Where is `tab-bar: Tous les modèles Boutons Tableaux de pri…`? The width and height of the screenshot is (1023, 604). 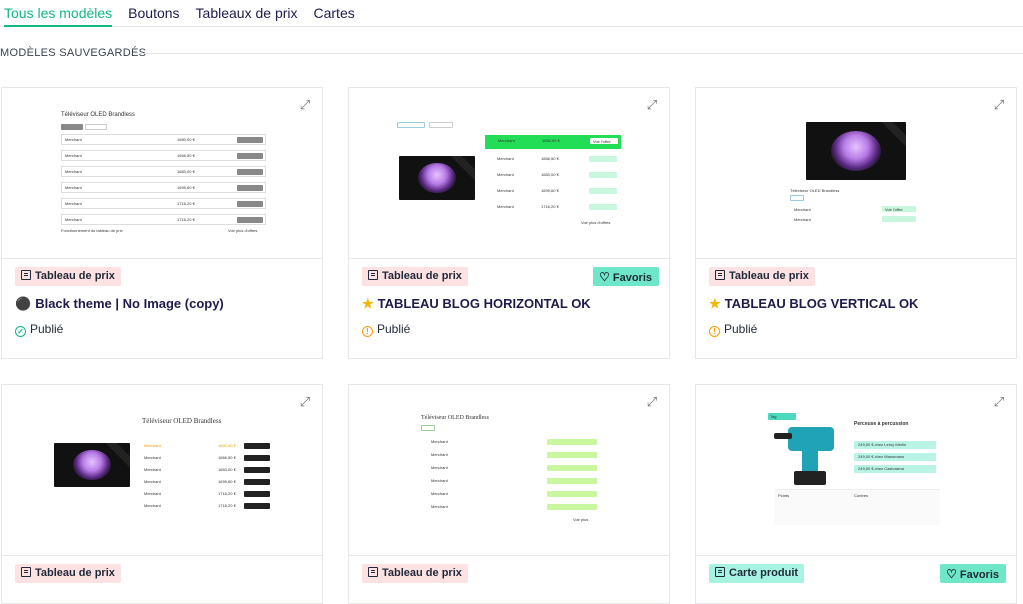 tab-bar: Tous les modèles Boutons Tableaux de pri… is located at coordinates (511, 13).